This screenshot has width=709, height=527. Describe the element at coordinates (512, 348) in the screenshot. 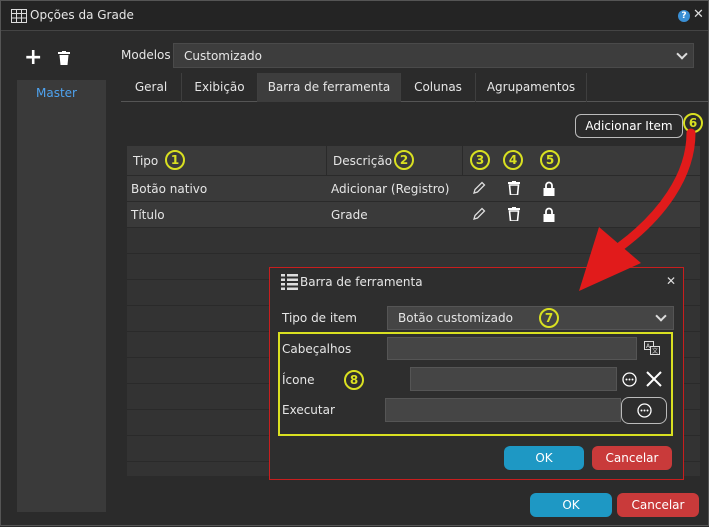

I see `cabecalhos-input` at that location.